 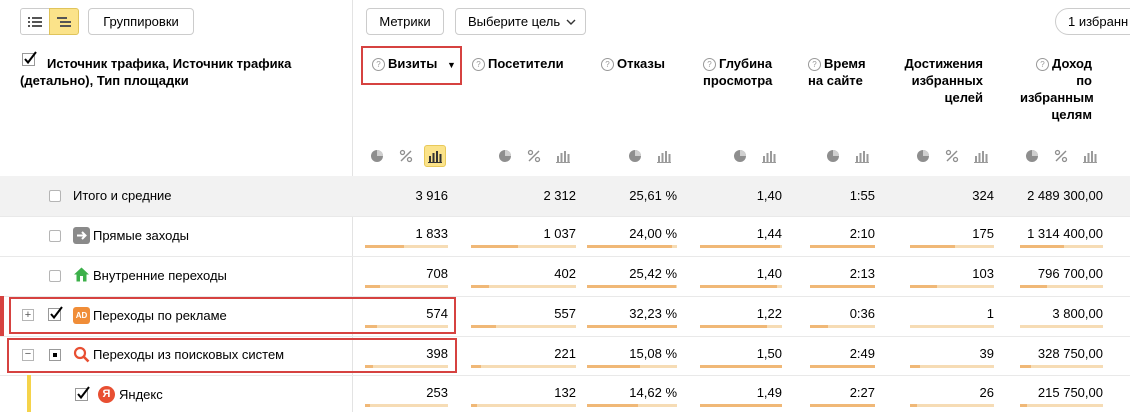 I want to click on cell-value: 1 314 400,00, so click(x=1065, y=233).